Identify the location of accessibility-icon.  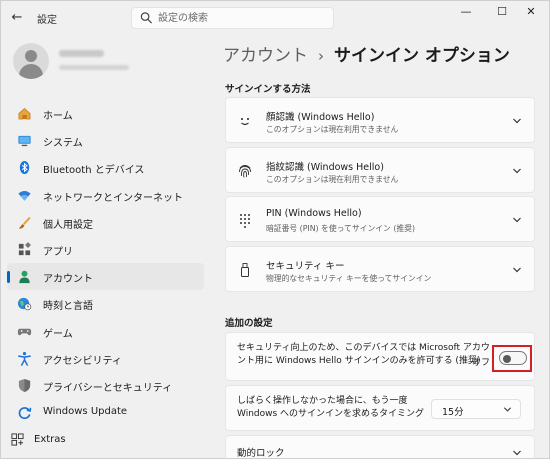
(24, 358).